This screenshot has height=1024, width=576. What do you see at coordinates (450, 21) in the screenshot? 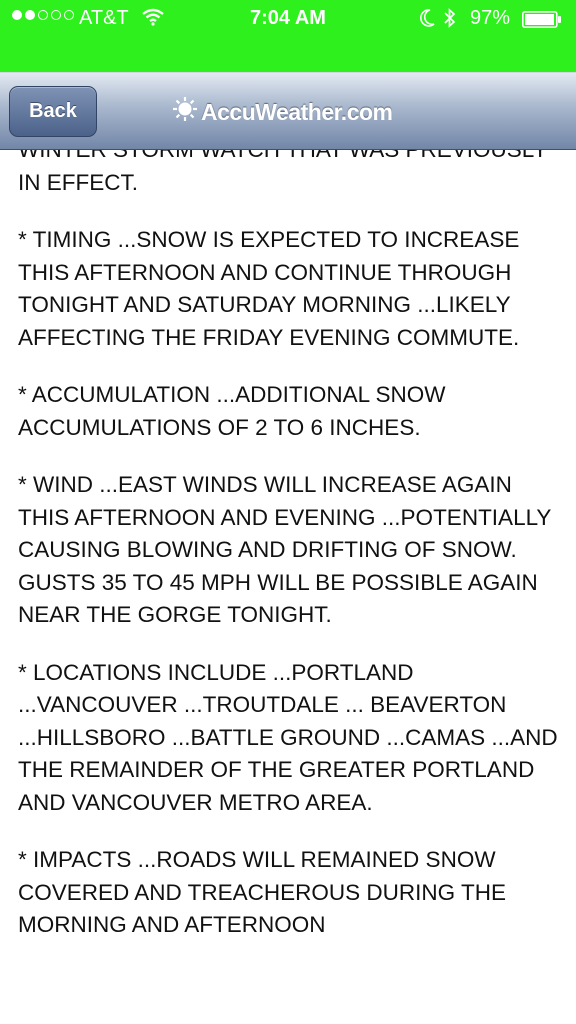
I see `bluetooth-icon` at bounding box center [450, 21].